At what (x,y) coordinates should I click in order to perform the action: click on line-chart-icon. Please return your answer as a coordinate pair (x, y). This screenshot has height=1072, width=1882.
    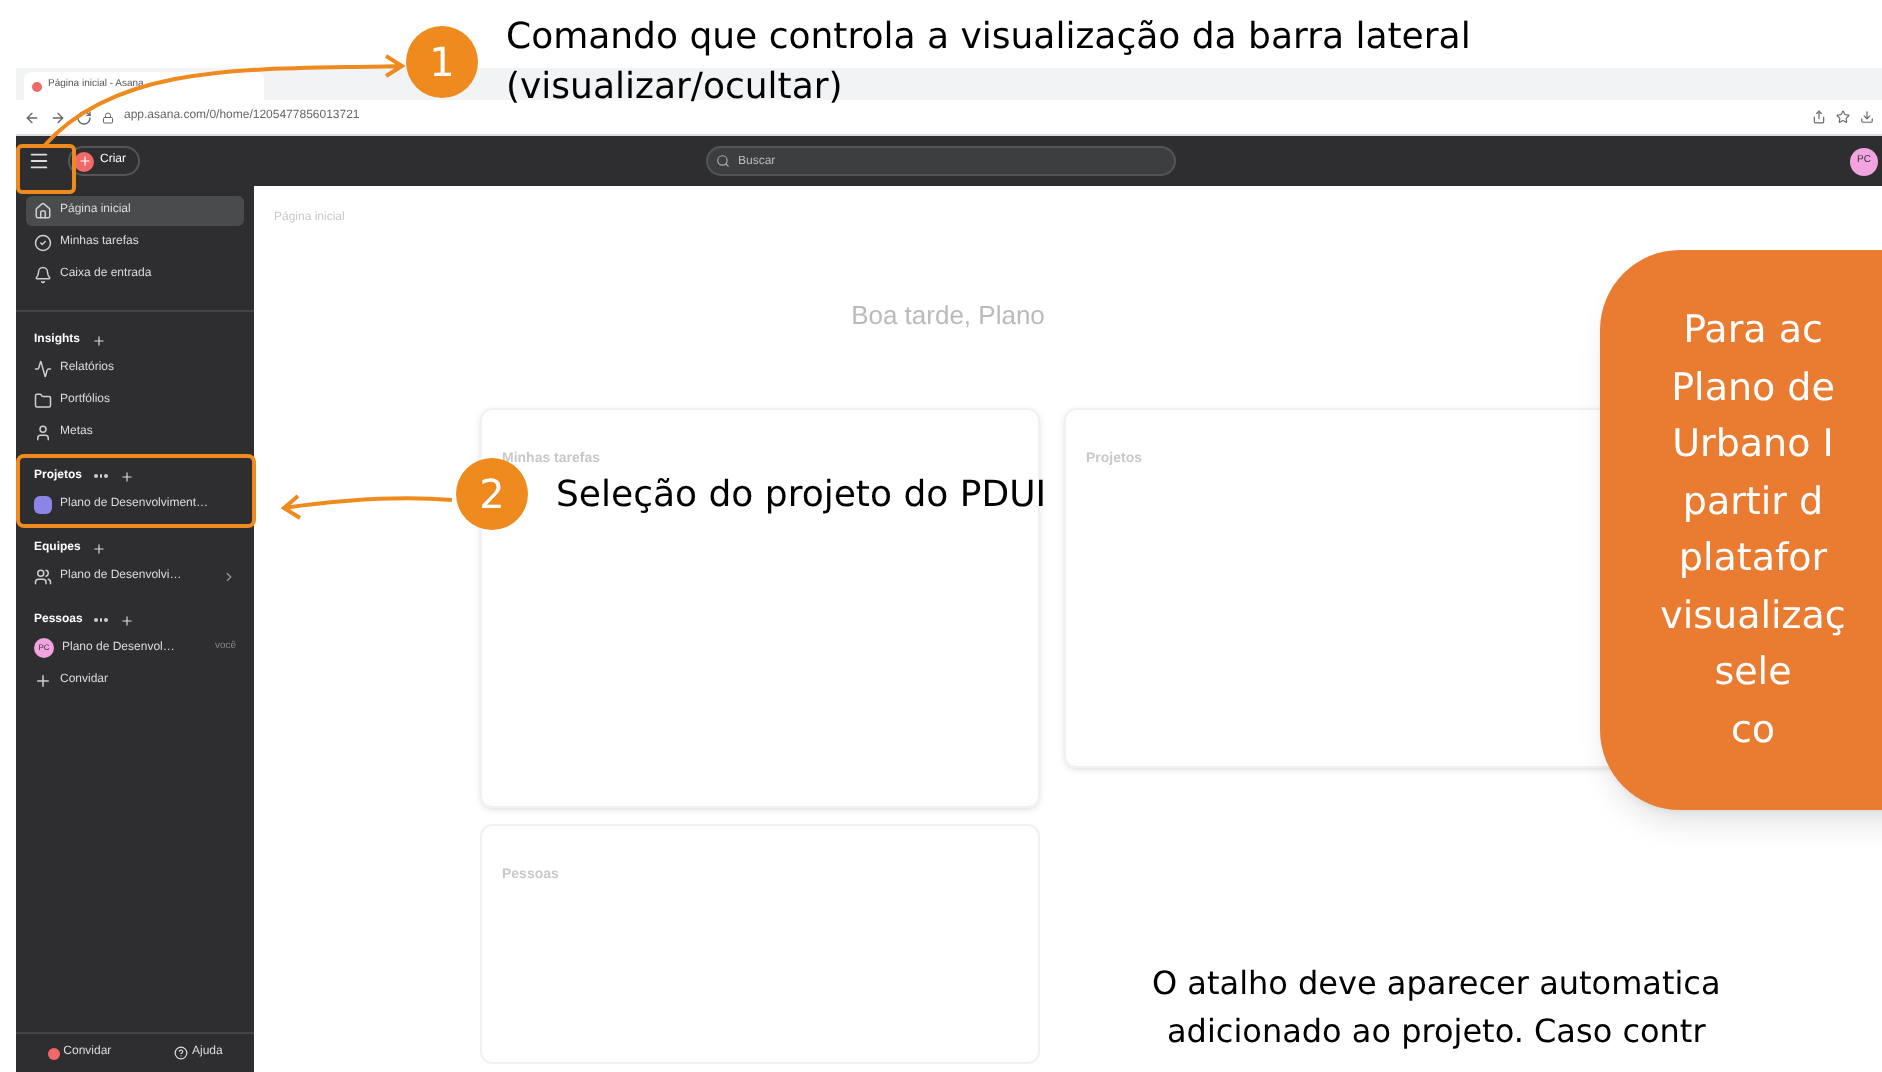
    Looking at the image, I should click on (43, 368).